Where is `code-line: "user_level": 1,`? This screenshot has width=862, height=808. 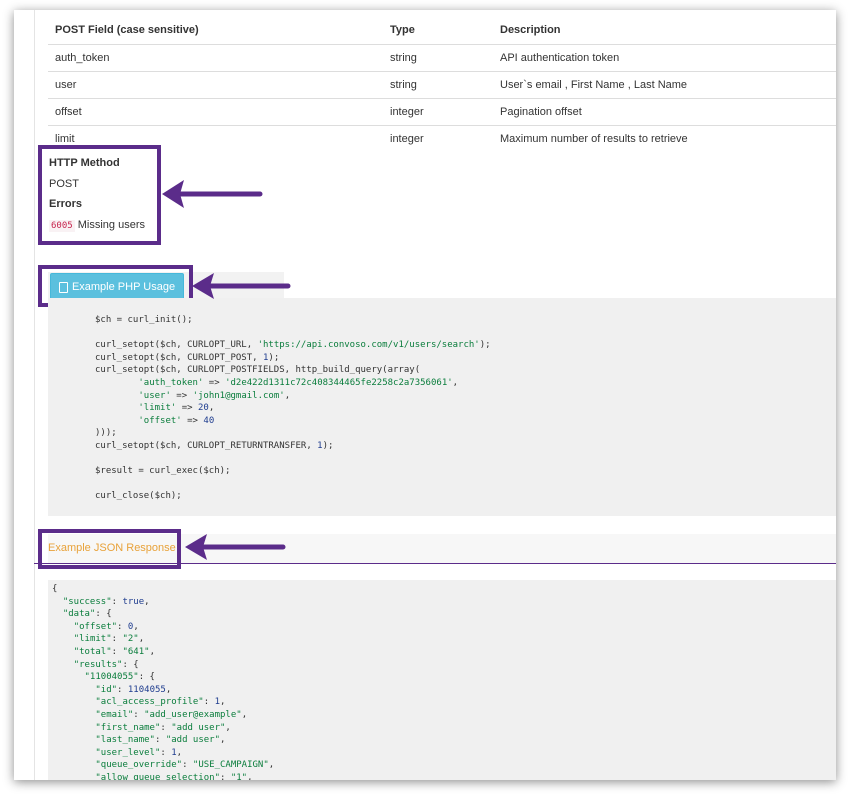 code-line: "user_level": 1, is located at coordinates (139, 752).